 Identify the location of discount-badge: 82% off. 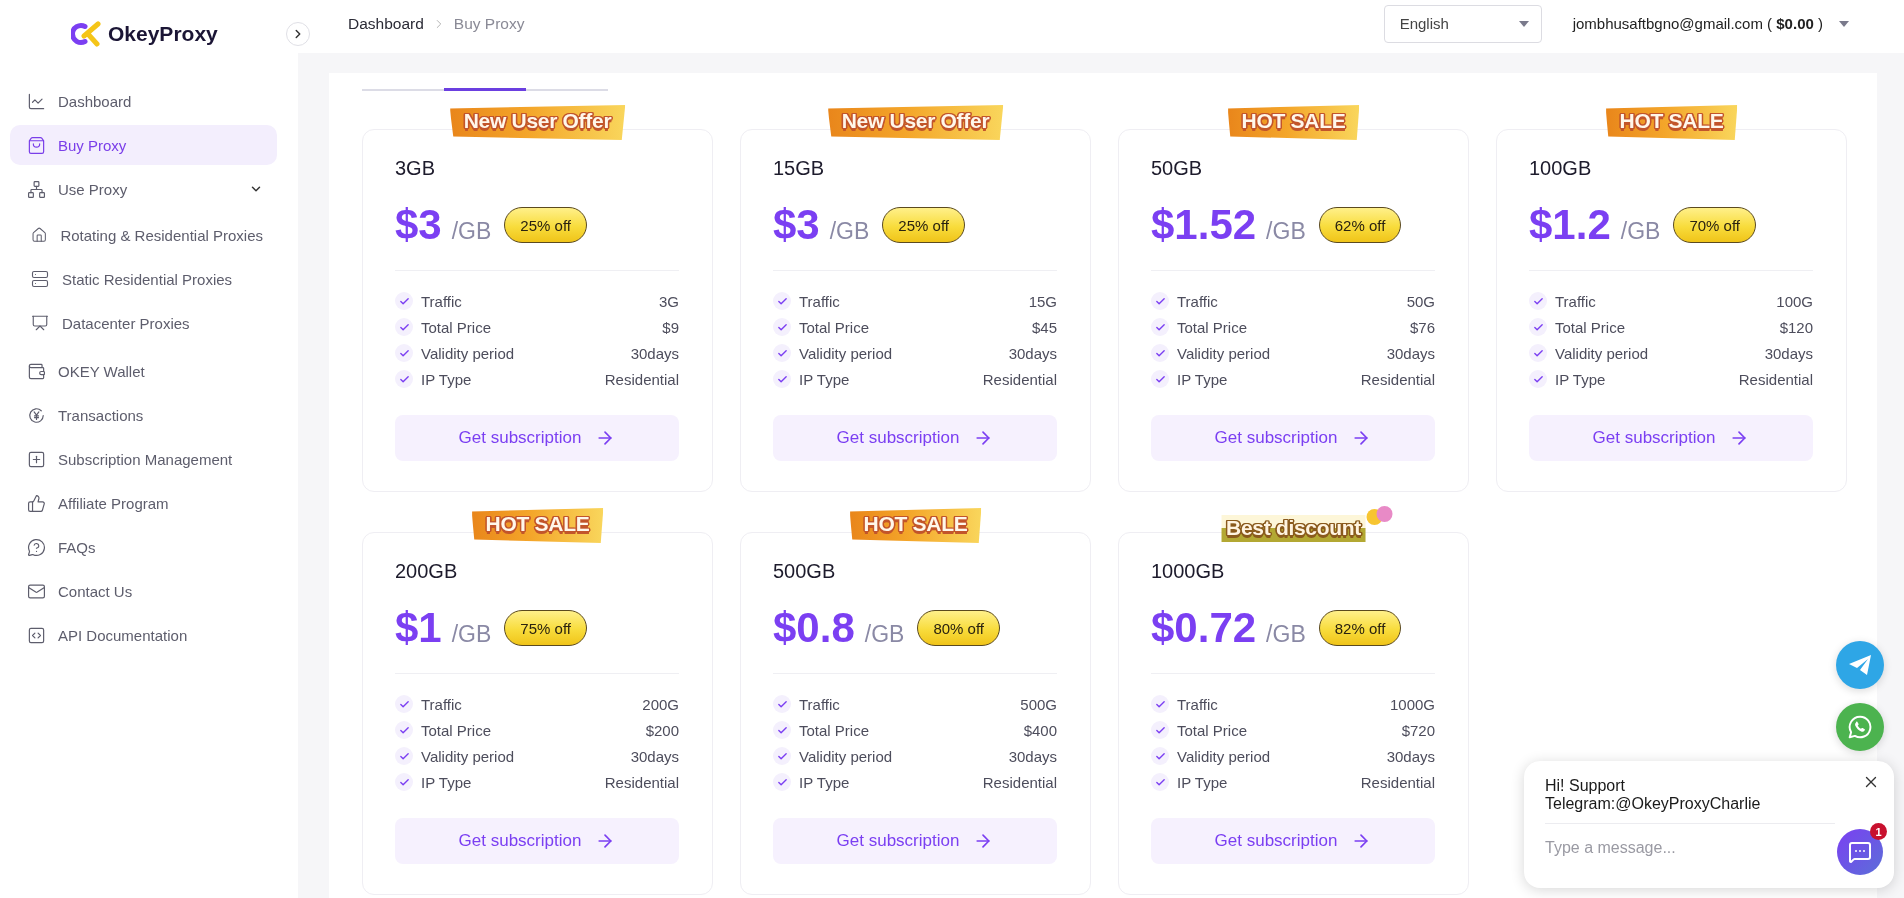
(1360, 628).